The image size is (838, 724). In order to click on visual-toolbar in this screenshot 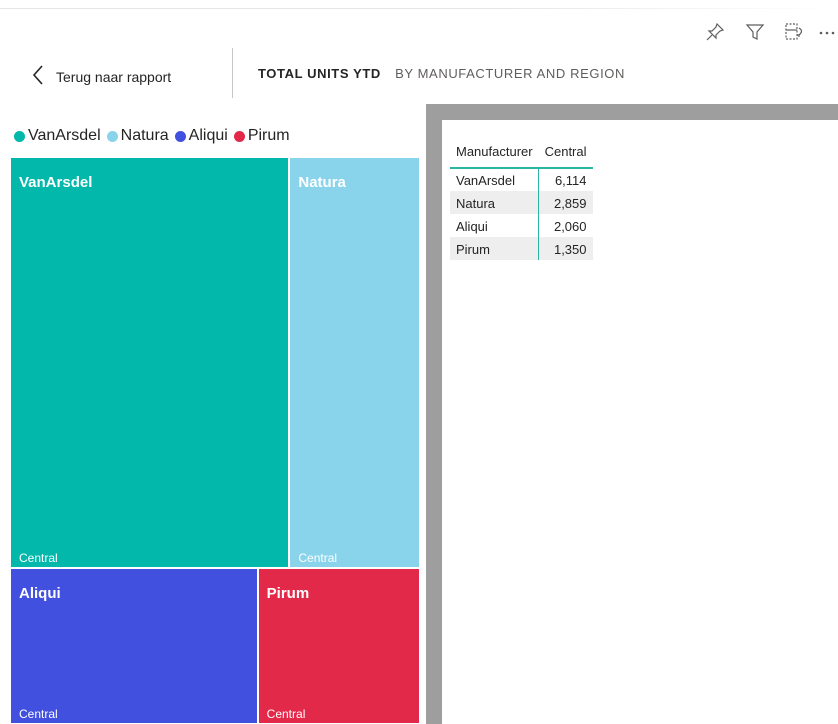, I will do `click(762, 32)`.